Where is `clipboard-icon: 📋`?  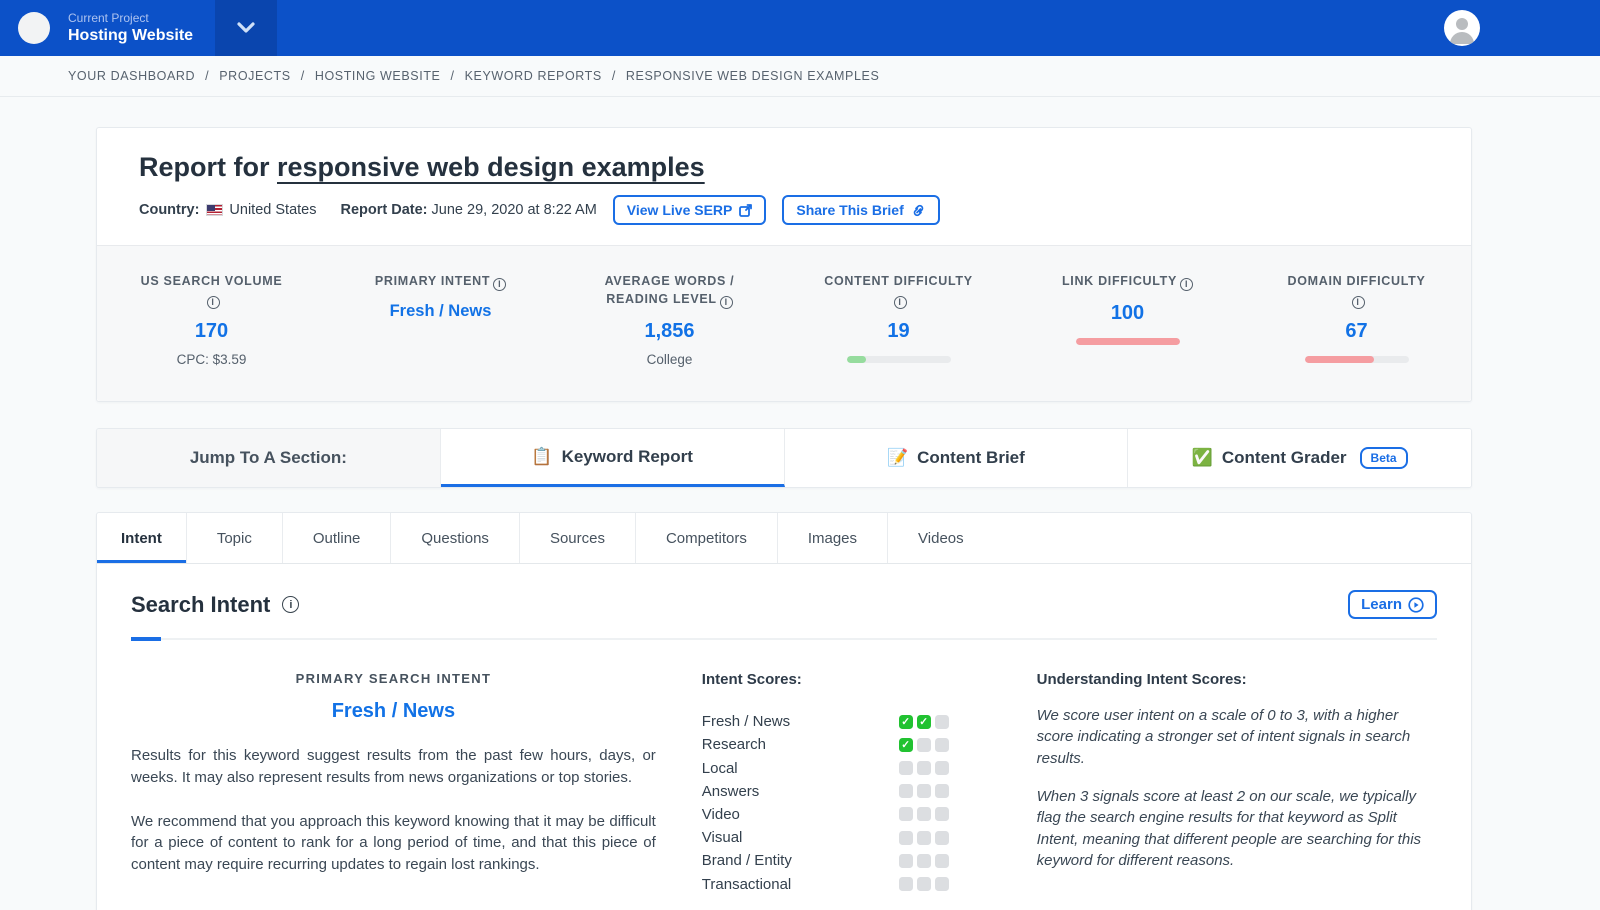 clipboard-icon: 📋 is located at coordinates (542, 456).